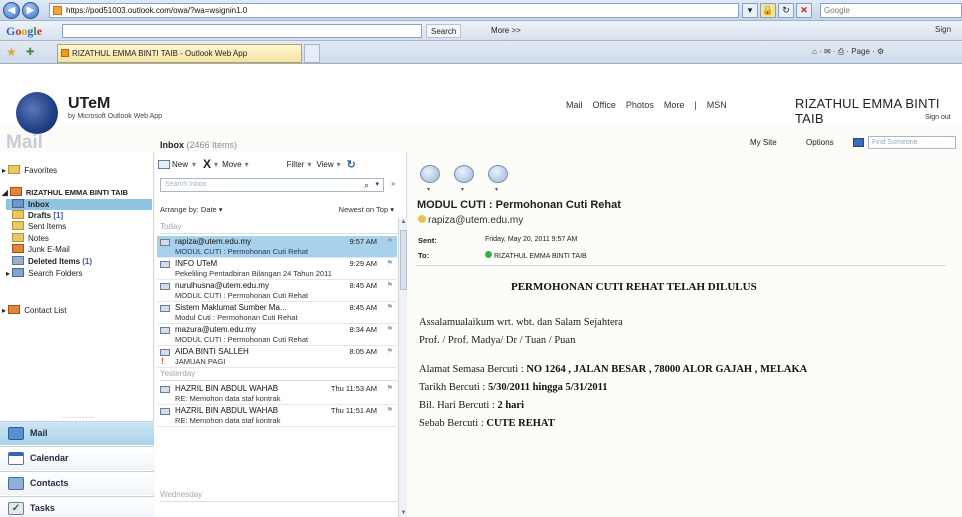  I want to click on browser-search-input: Google, so click(891, 10).